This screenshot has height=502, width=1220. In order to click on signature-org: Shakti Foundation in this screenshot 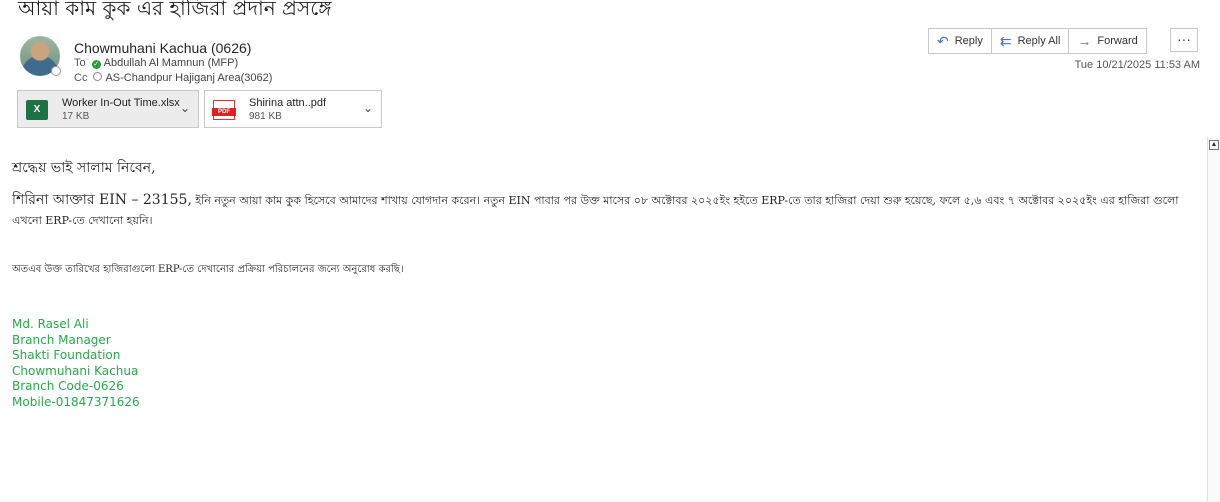, I will do `click(66, 355)`.